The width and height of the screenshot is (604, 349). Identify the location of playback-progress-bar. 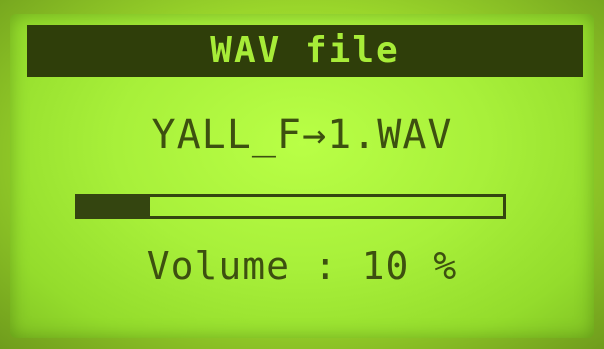
(290, 206).